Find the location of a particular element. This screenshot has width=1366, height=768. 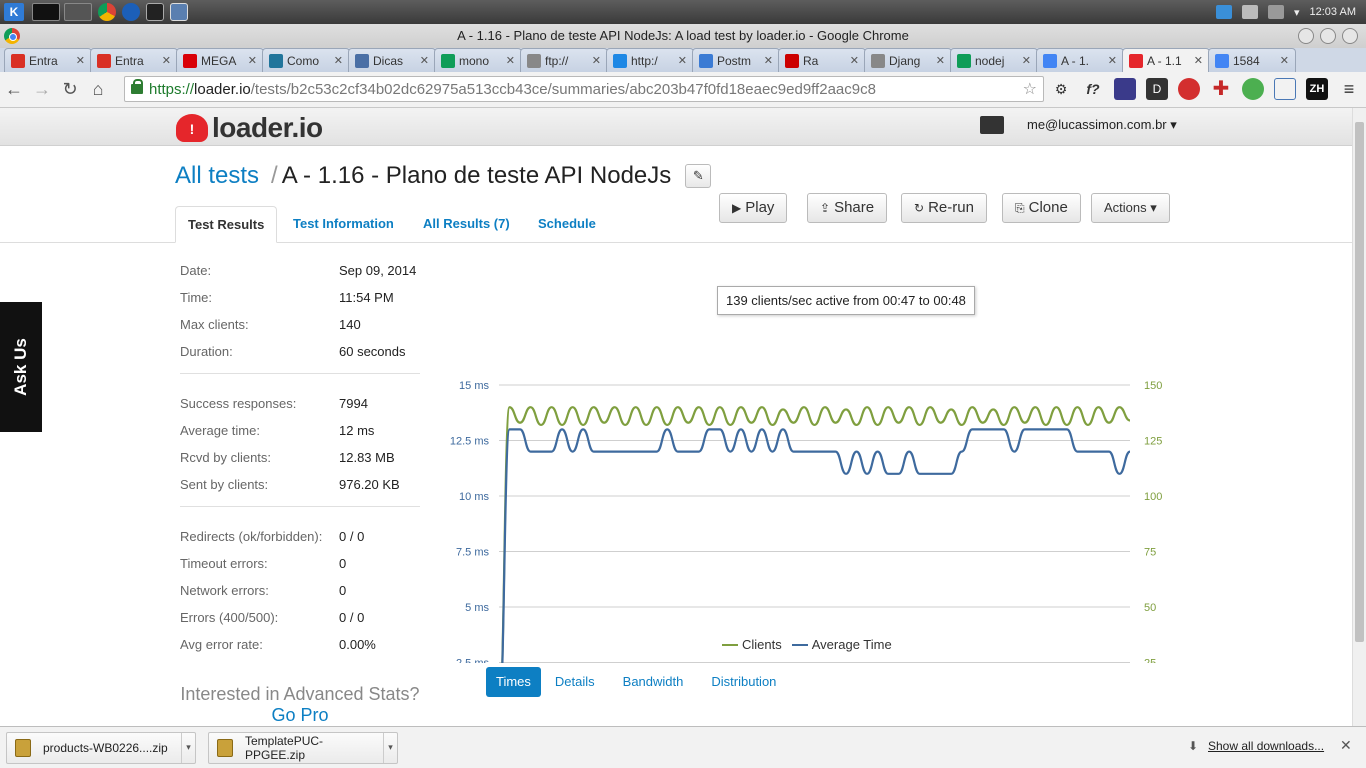

konqueror-launcher-icon is located at coordinates (131, 12).